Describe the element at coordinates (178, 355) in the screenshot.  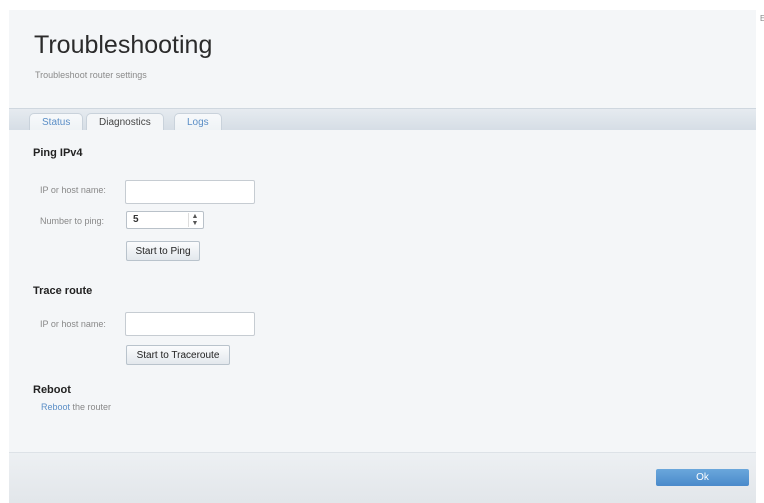
I see `start-traceroute-button: Start to Traceroute` at that location.